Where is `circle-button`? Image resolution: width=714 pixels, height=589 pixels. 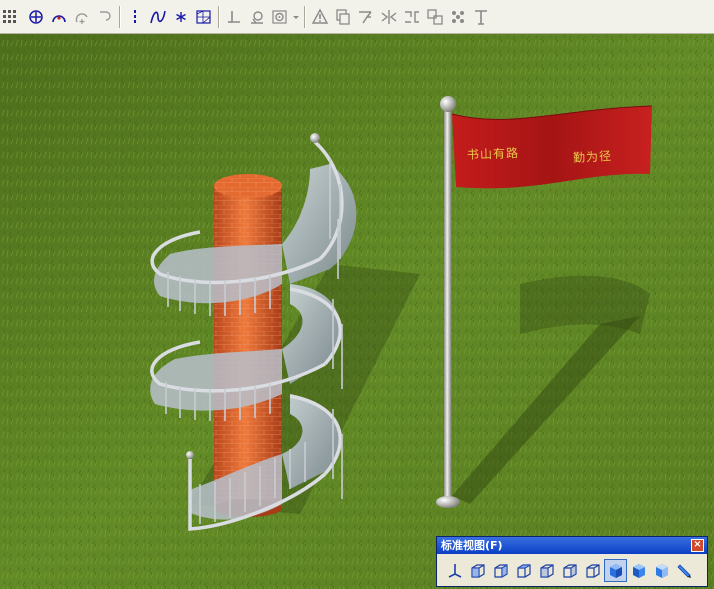
circle-button is located at coordinates (279, 17).